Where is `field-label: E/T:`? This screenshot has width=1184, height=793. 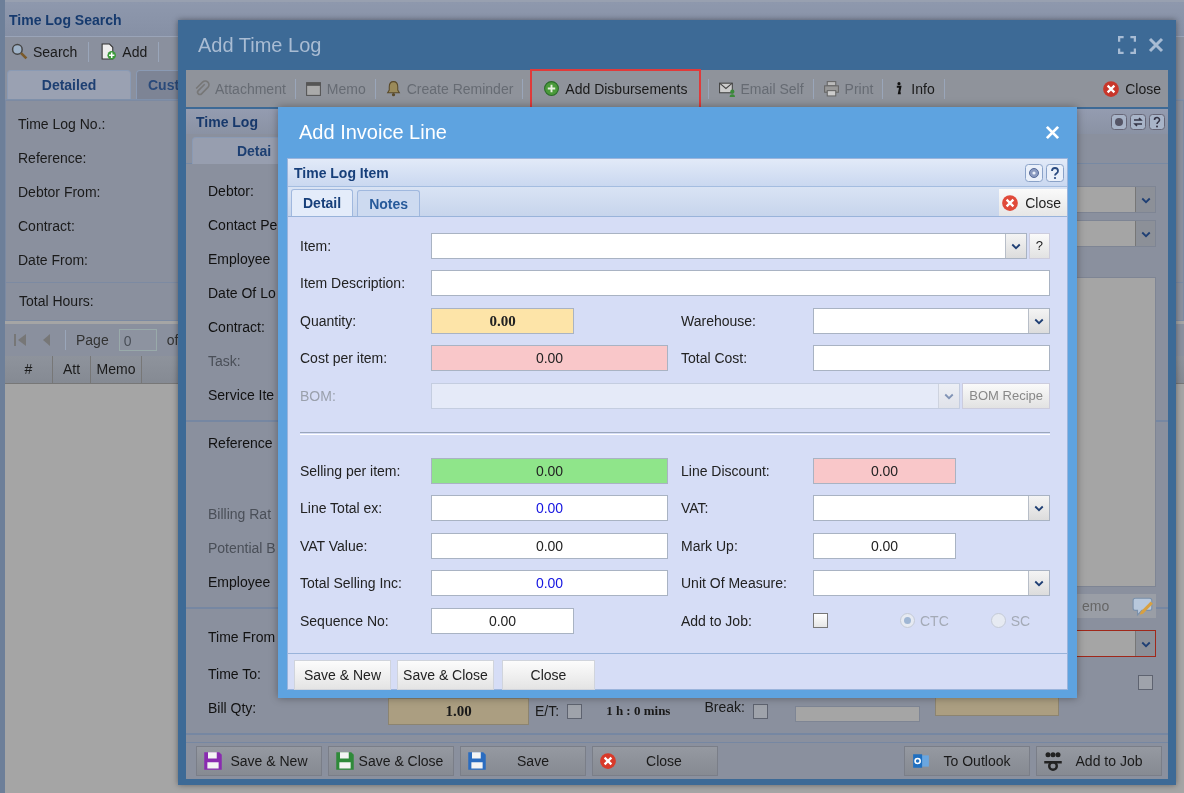 field-label: E/T: is located at coordinates (547, 711).